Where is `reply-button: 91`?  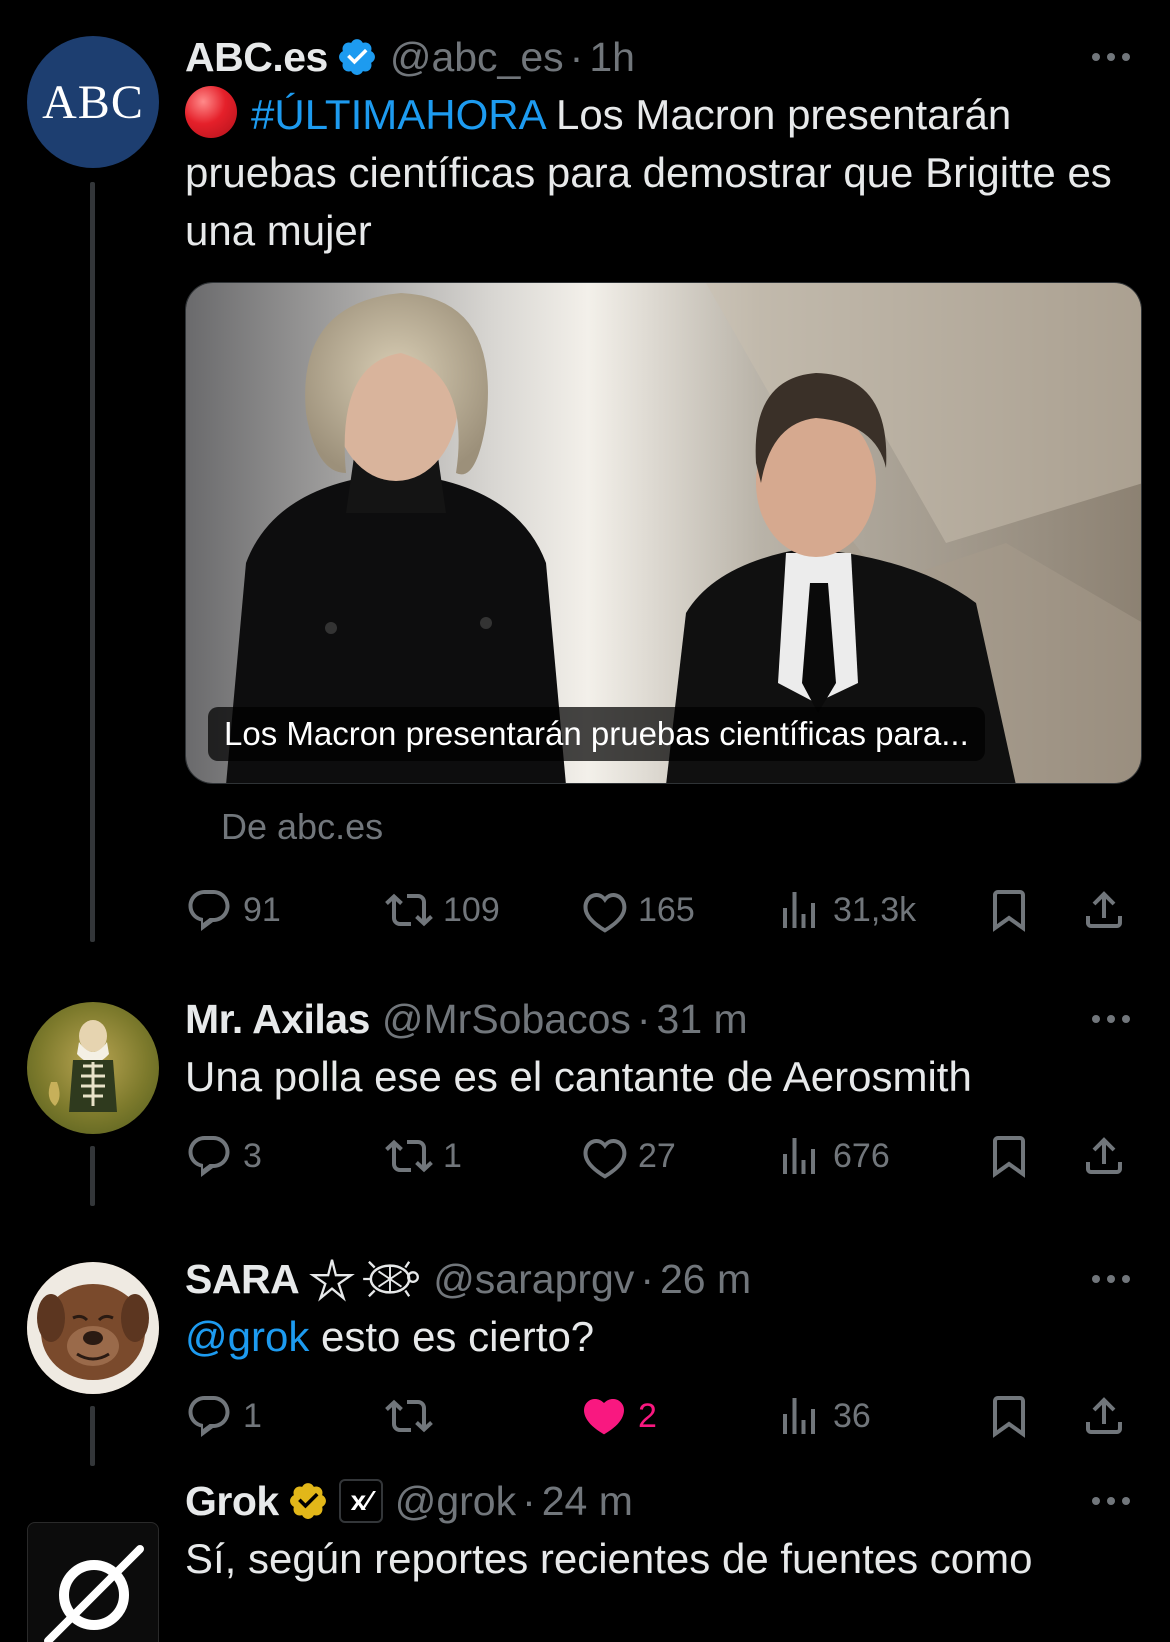 reply-button: 91 is located at coordinates (233, 910).